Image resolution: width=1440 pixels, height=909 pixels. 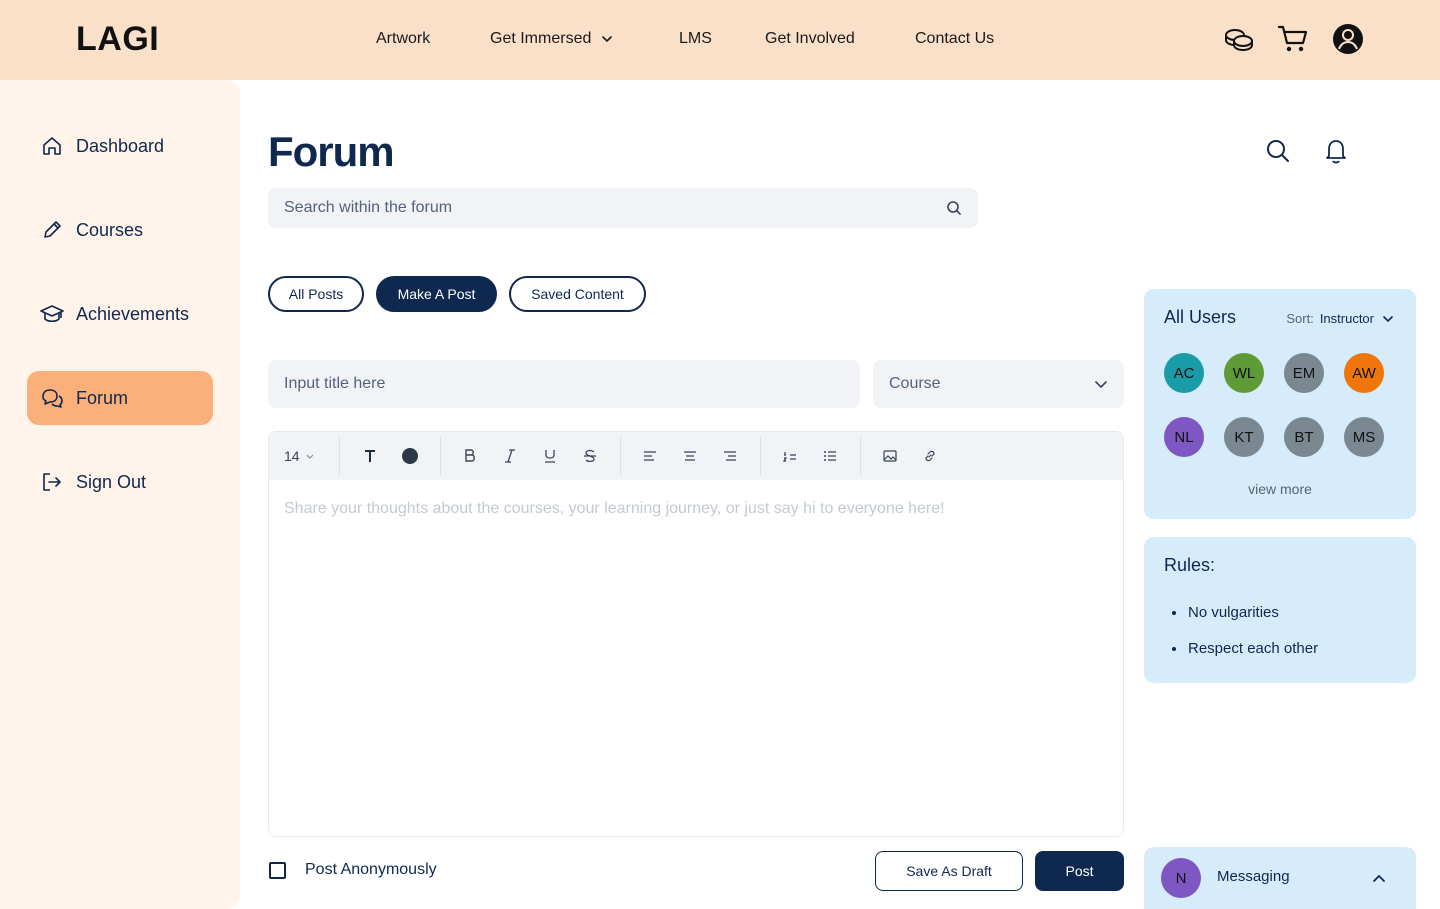 What do you see at coordinates (52, 230) in the screenshot?
I see `pencil-icon` at bounding box center [52, 230].